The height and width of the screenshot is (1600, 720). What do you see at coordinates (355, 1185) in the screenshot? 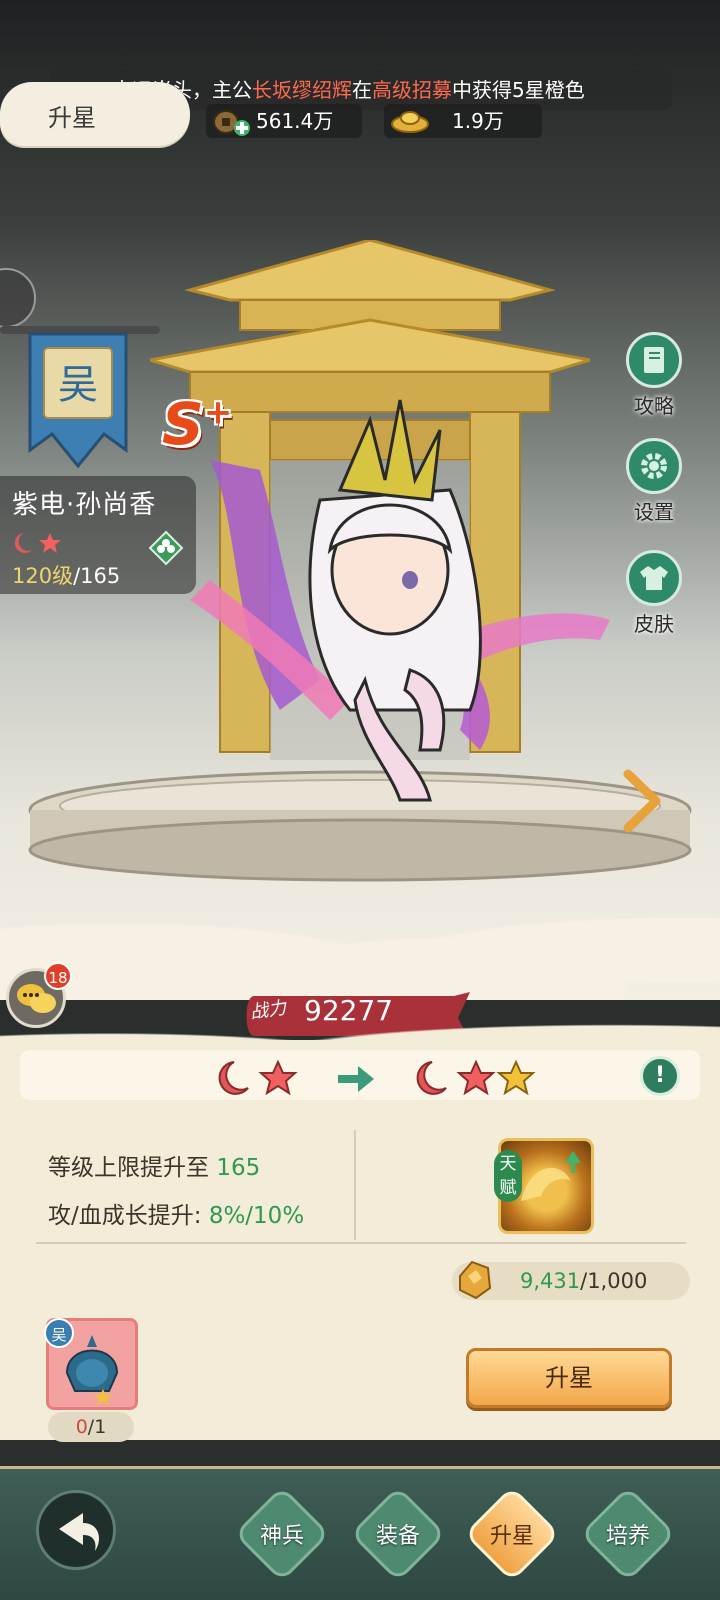
I see `vertical-divider` at bounding box center [355, 1185].